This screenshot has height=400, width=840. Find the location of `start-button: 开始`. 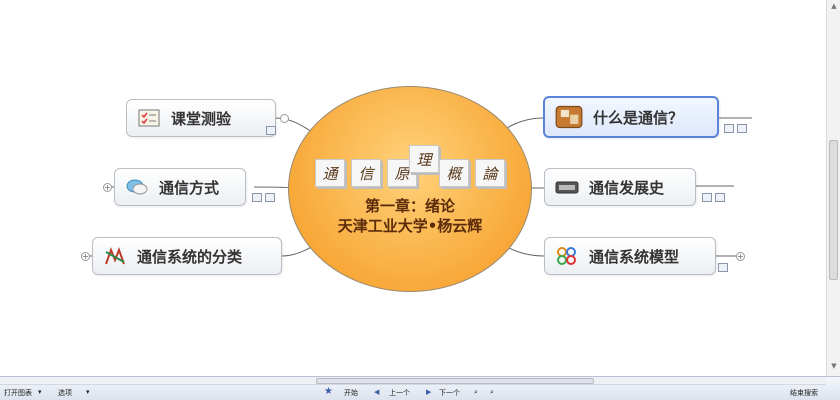

start-button: 开始 is located at coordinates (351, 393).